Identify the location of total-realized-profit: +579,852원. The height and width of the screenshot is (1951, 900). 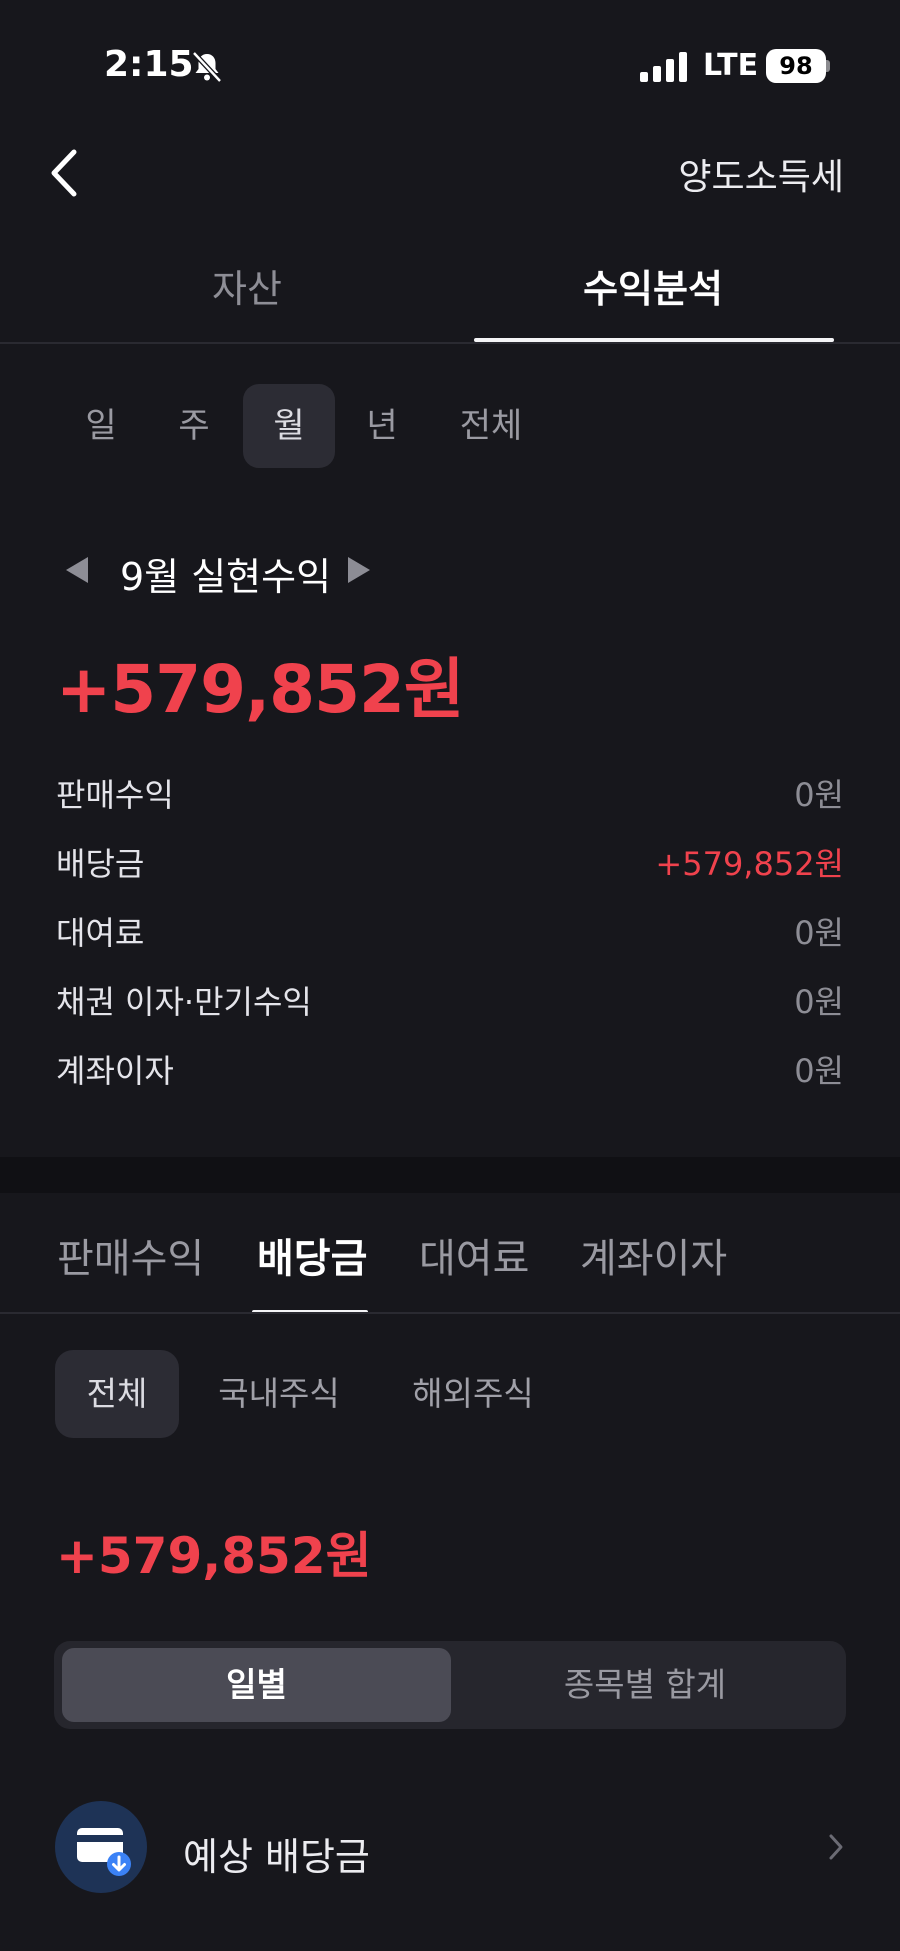
(260, 689).